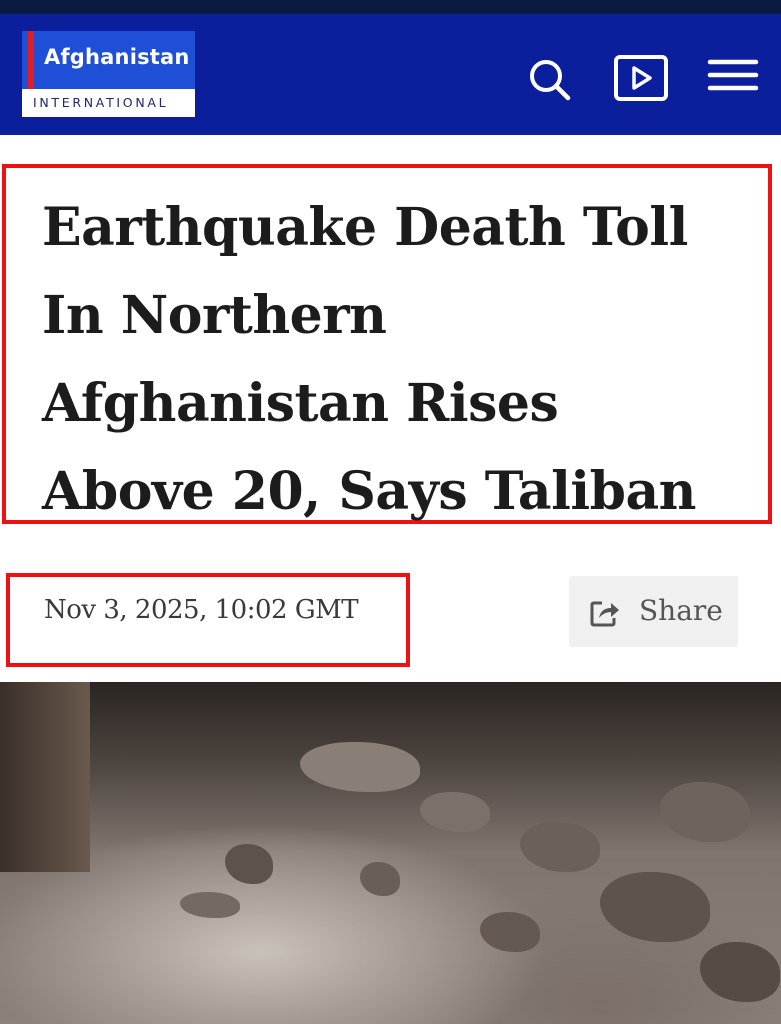 Image resolution: width=781 pixels, height=1024 pixels. Describe the element at coordinates (390, 7) in the screenshot. I see `status-strip` at that location.